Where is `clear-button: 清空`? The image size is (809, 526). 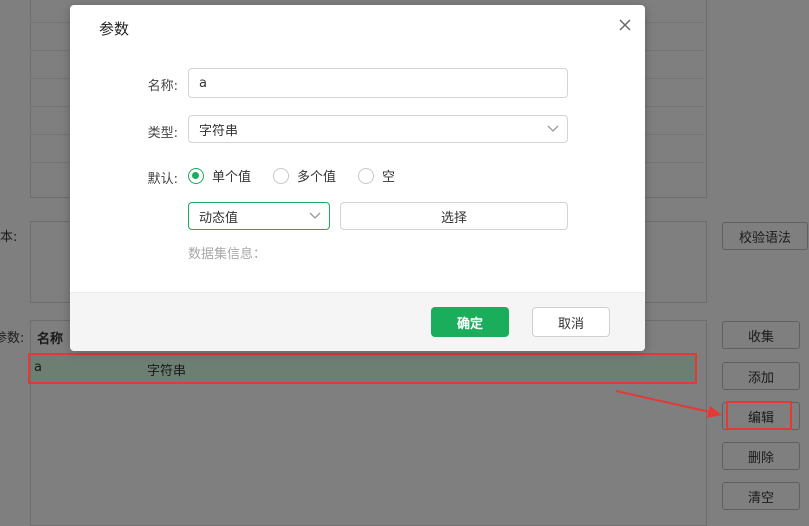
clear-button: 清空 is located at coordinates (761, 496).